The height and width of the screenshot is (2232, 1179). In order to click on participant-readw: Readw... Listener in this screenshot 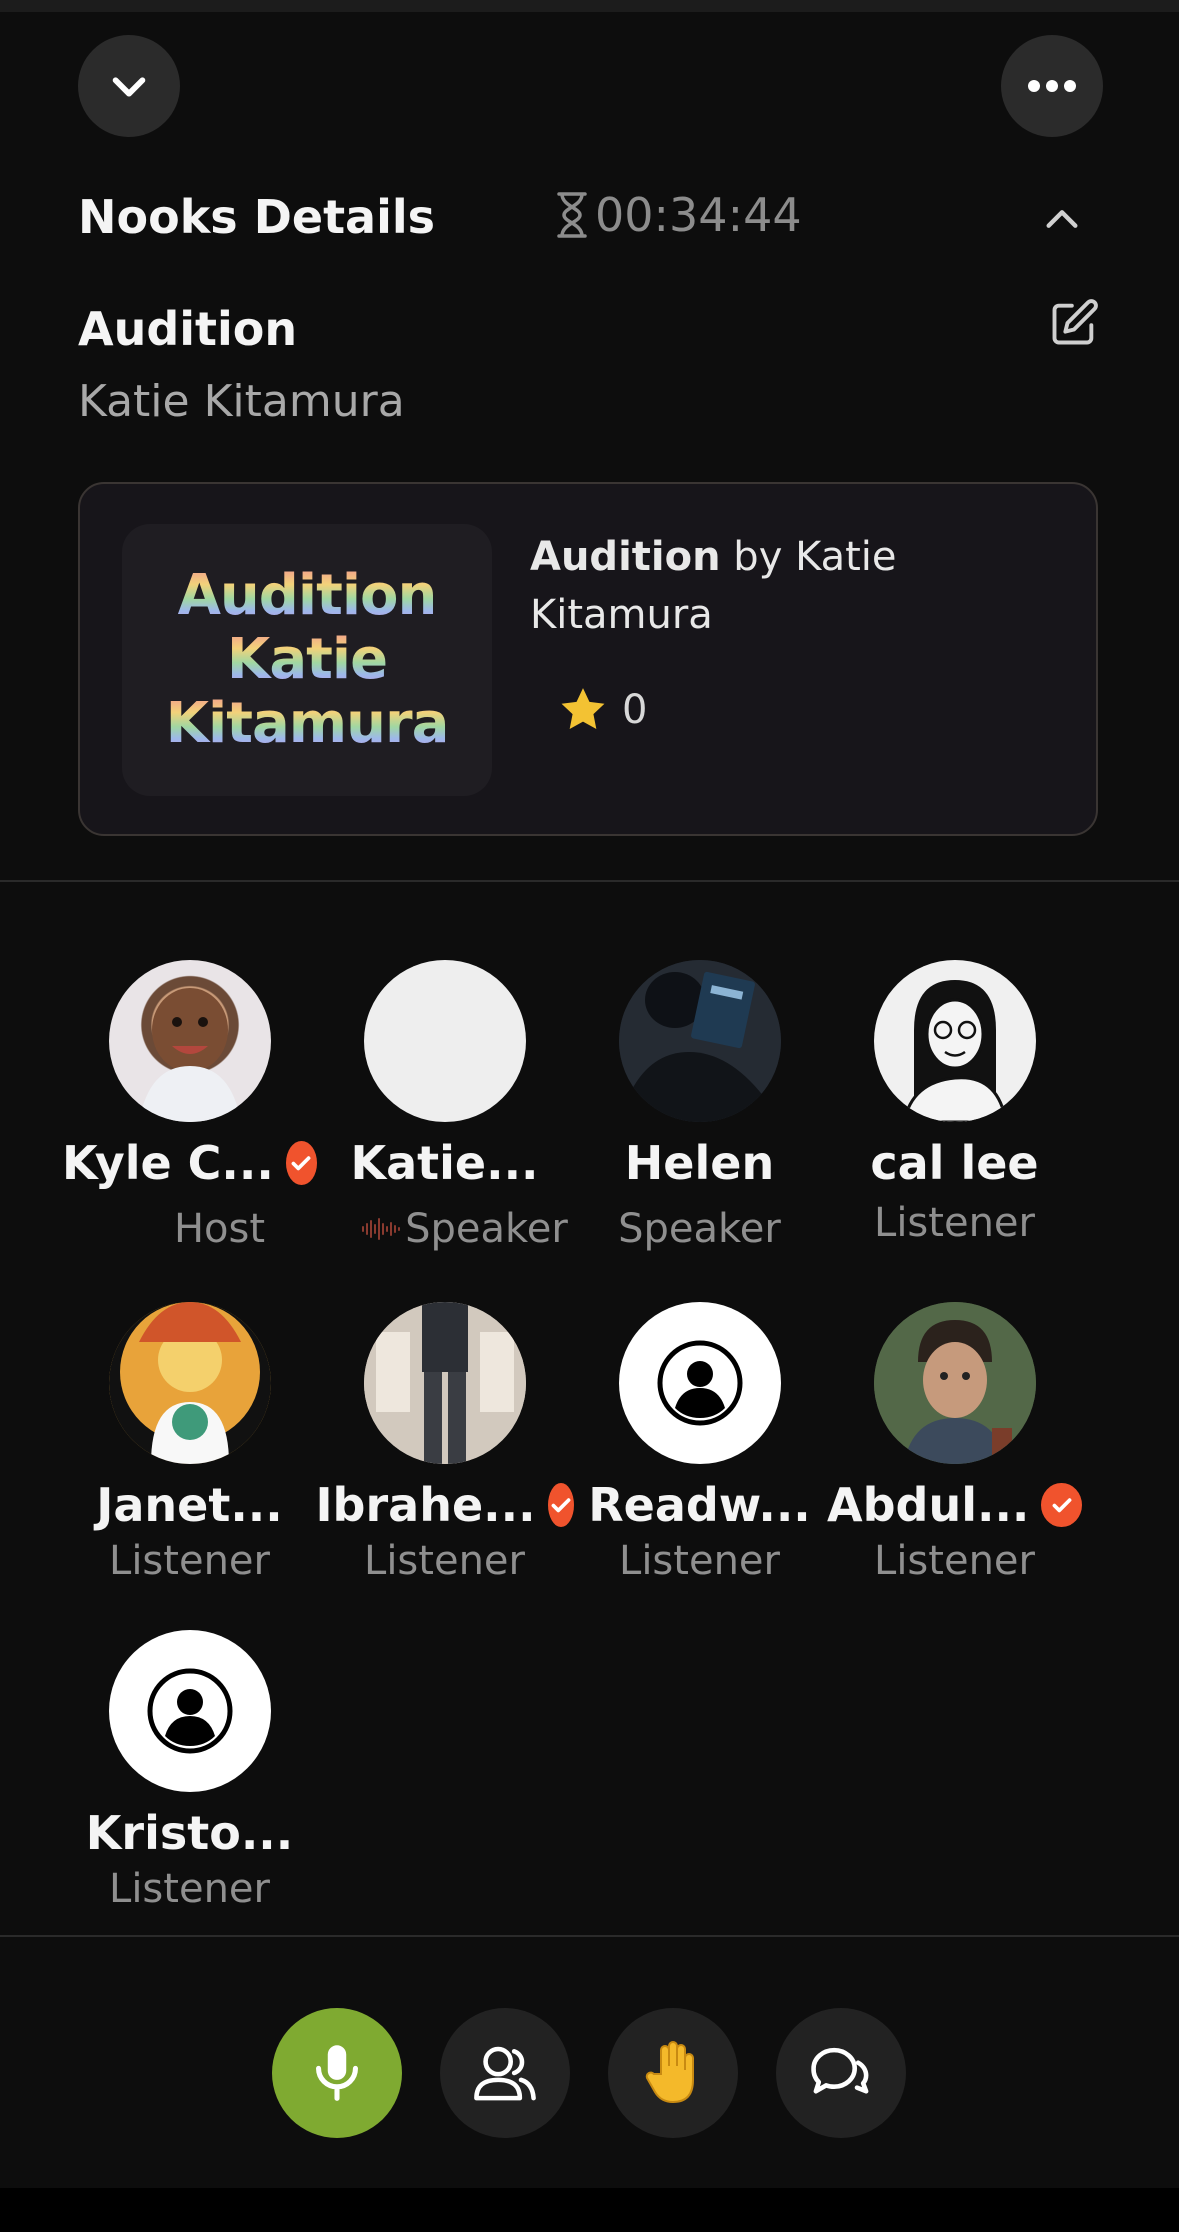, I will do `click(699, 1452)`.